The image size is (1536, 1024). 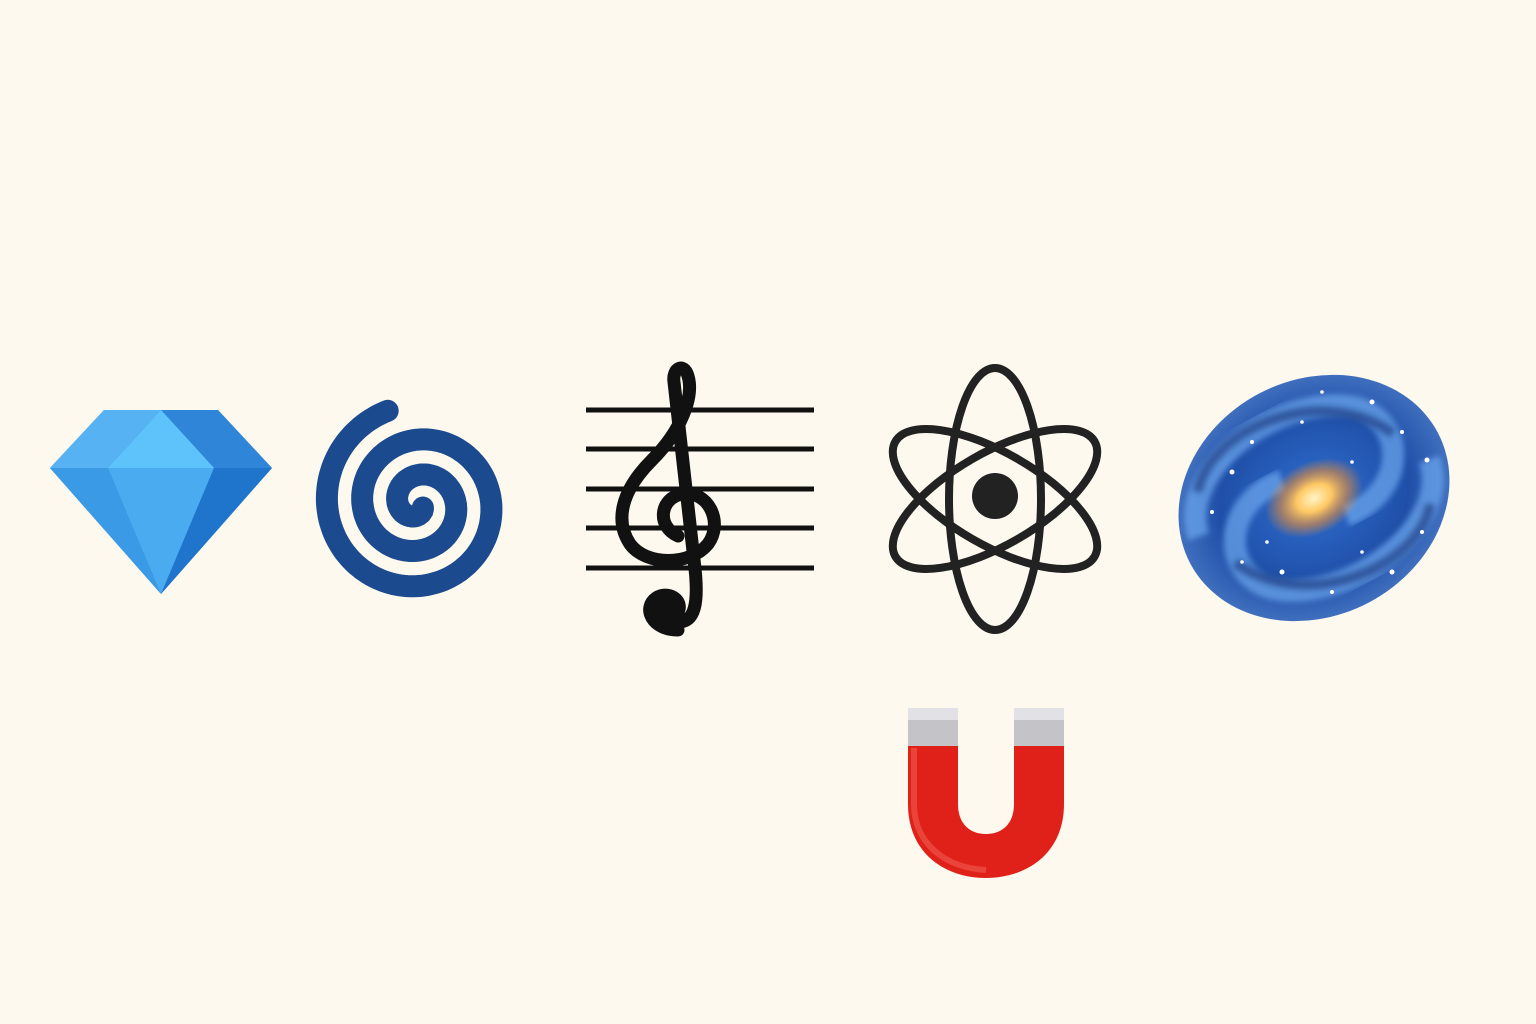 I want to click on diamond-icon, so click(x=161, y=502).